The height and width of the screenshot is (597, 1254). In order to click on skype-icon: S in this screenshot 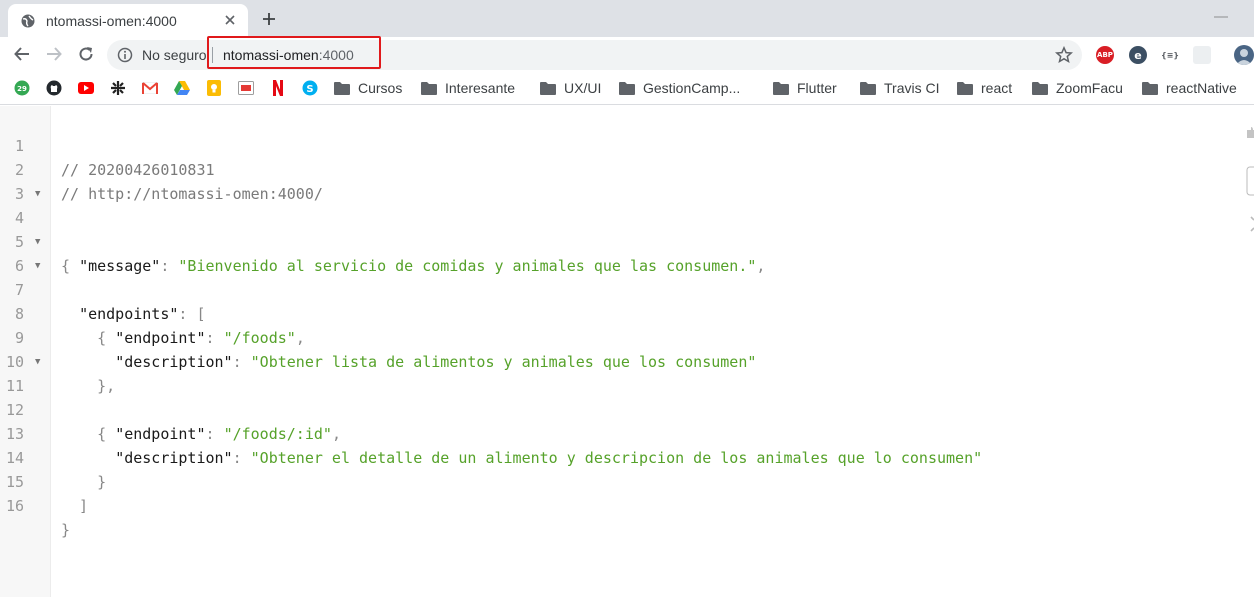, I will do `click(310, 88)`.